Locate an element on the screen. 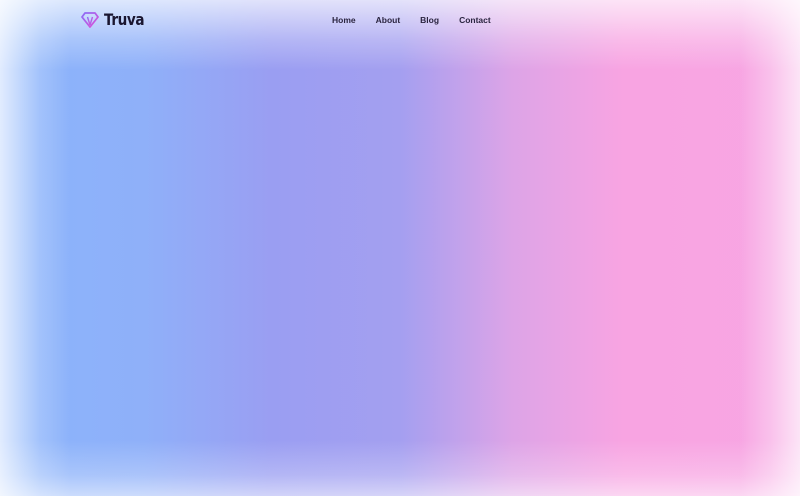 The height and width of the screenshot is (496, 800). main-nav: Home About Blog Contact is located at coordinates (421, 20).